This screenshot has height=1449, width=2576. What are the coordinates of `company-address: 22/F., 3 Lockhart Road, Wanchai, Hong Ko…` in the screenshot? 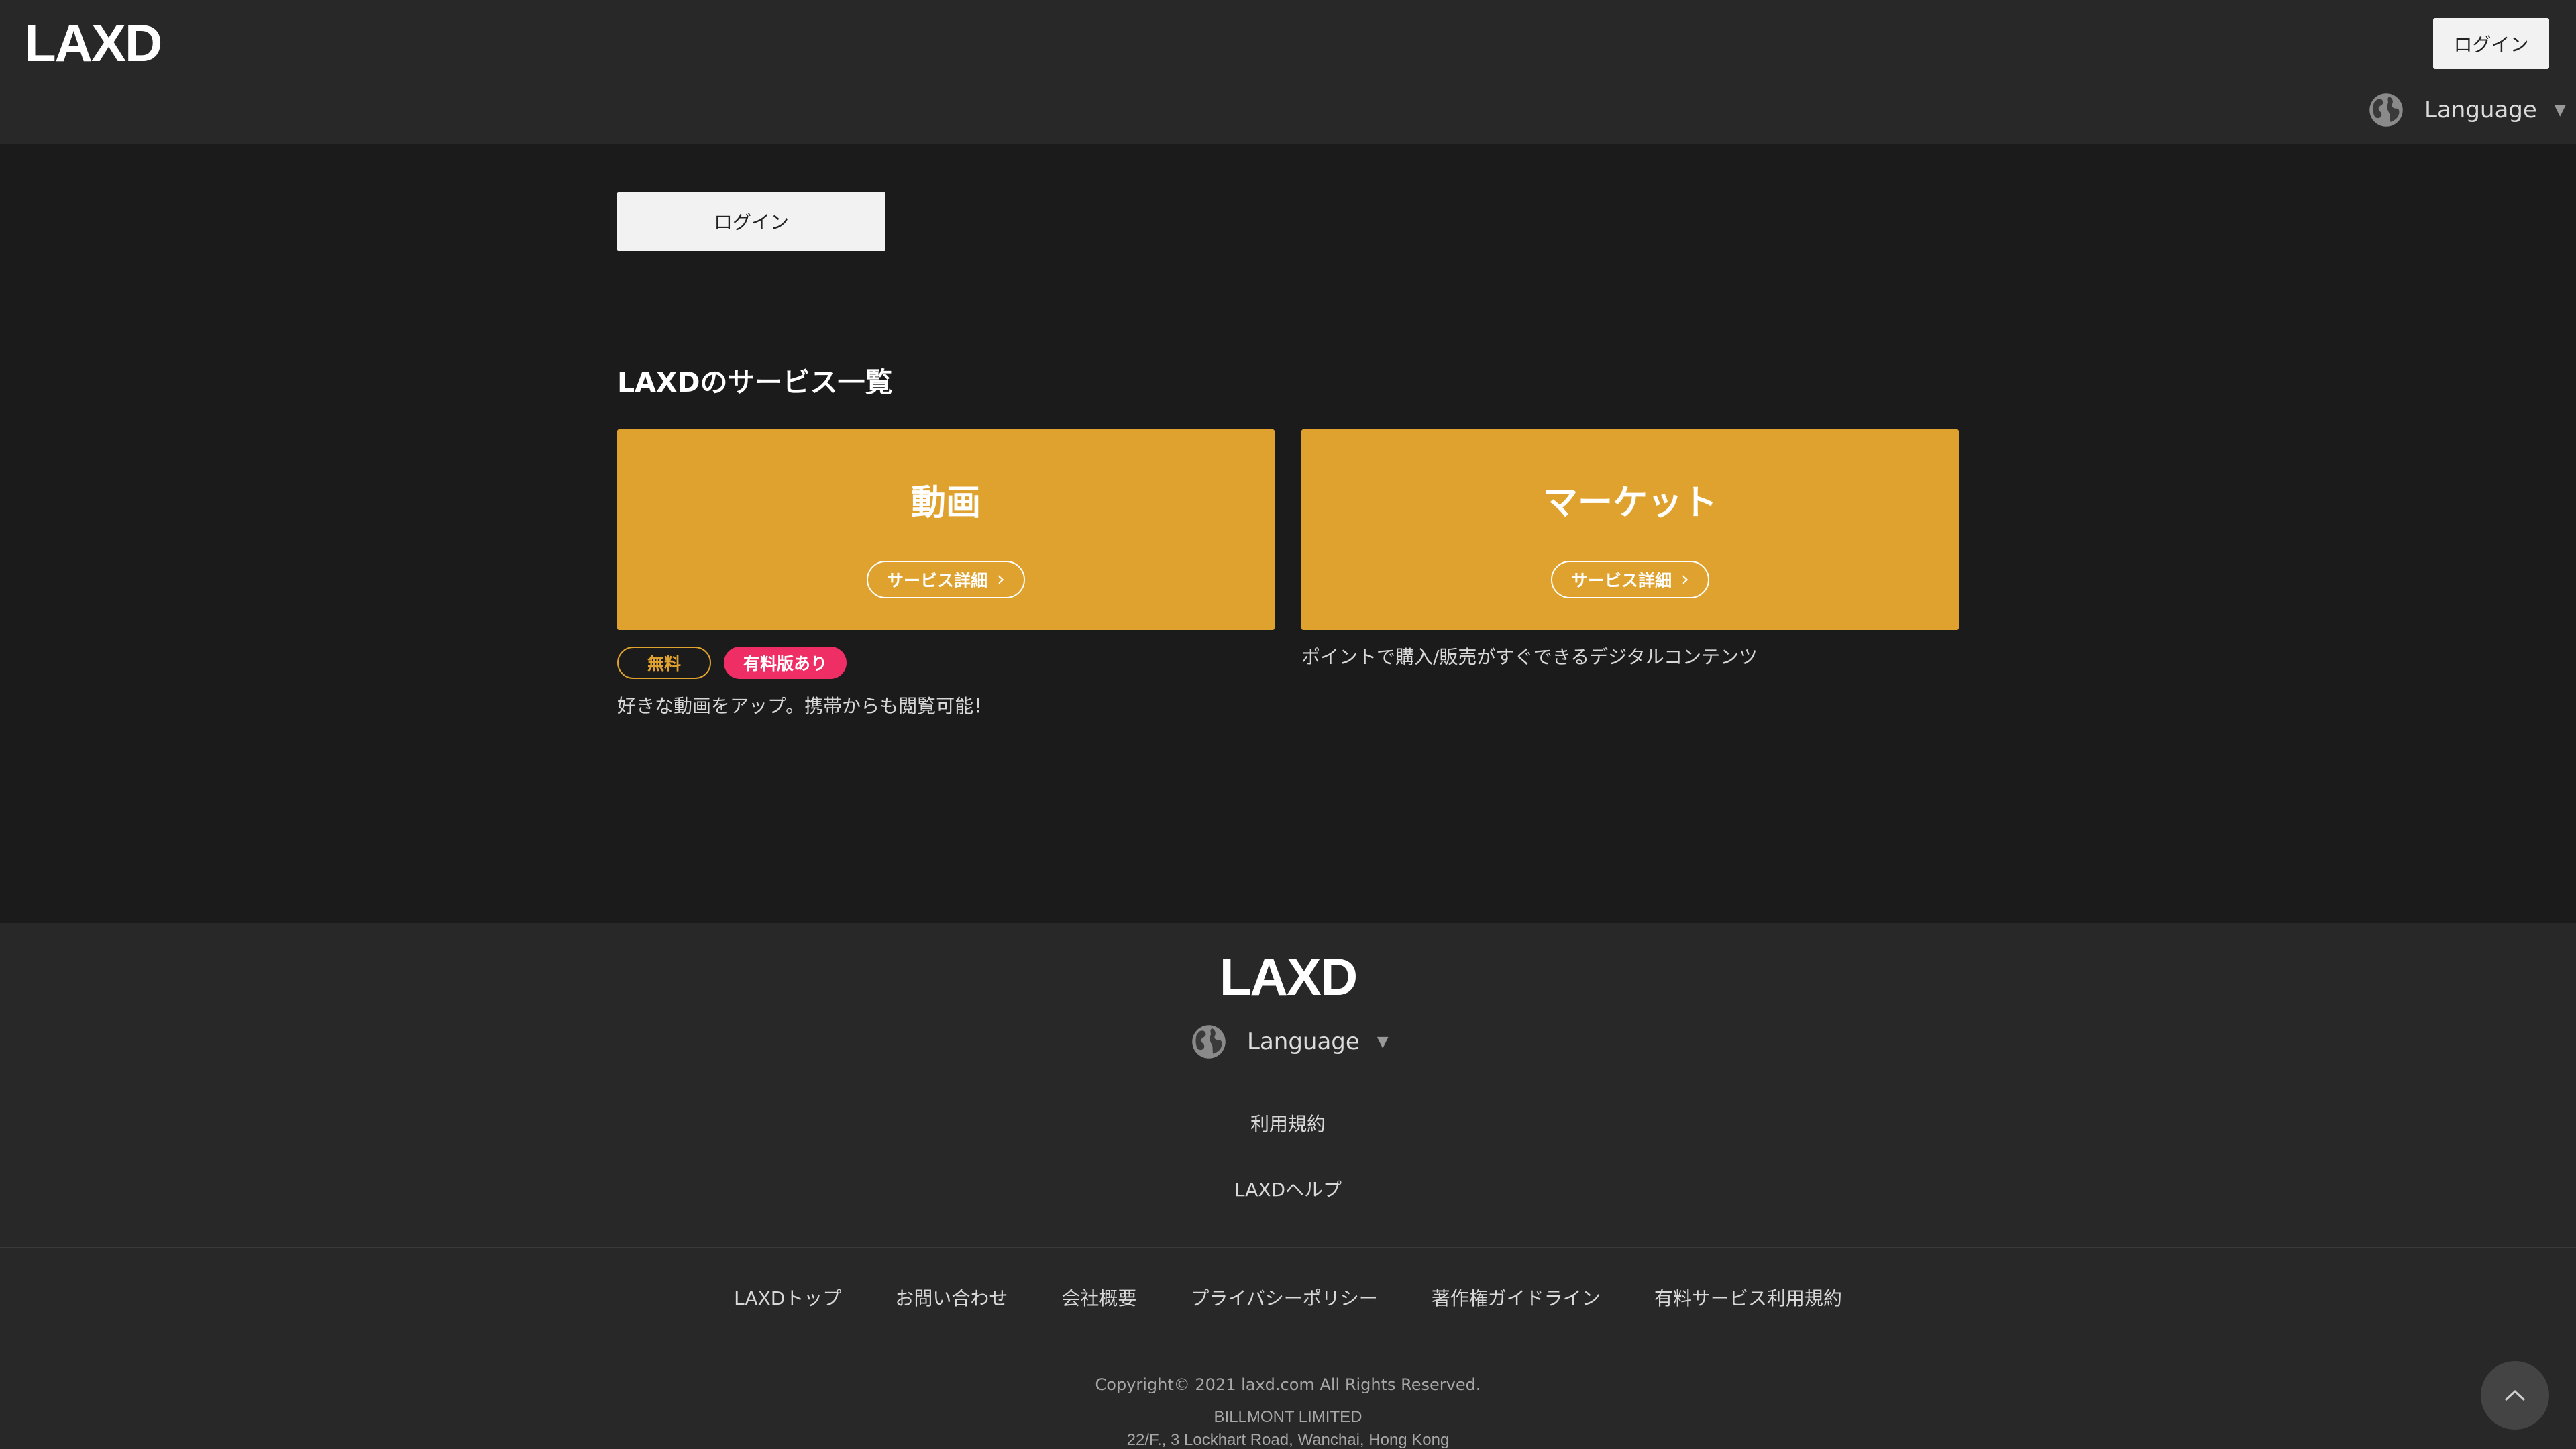 It's located at (1288, 1440).